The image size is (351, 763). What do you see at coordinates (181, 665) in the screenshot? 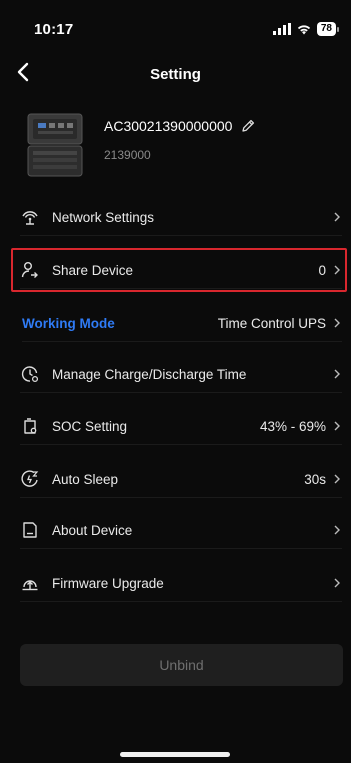
I see `unbind-button: Unbind` at bounding box center [181, 665].